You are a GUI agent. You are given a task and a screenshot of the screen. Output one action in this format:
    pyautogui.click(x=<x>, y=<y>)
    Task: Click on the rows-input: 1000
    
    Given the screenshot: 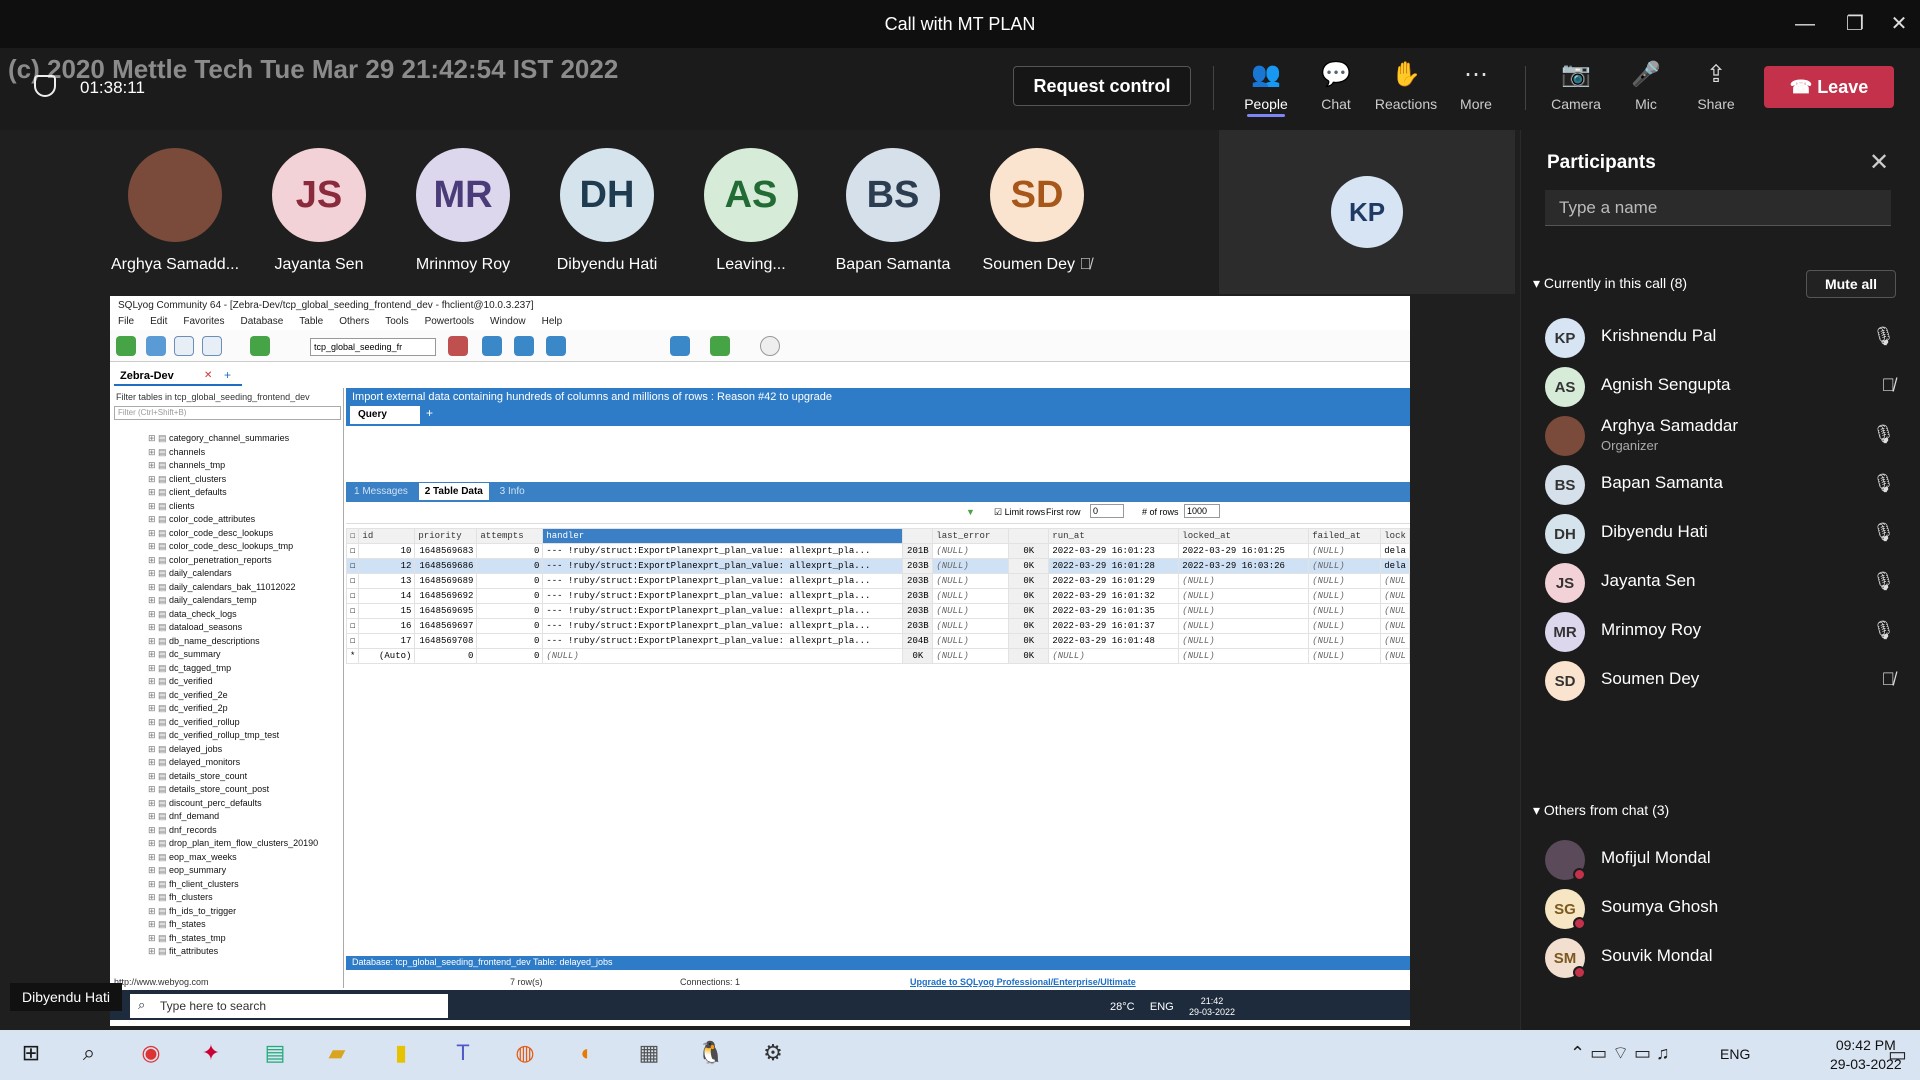 What is the action you would take?
    pyautogui.click(x=1202, y=511)
    